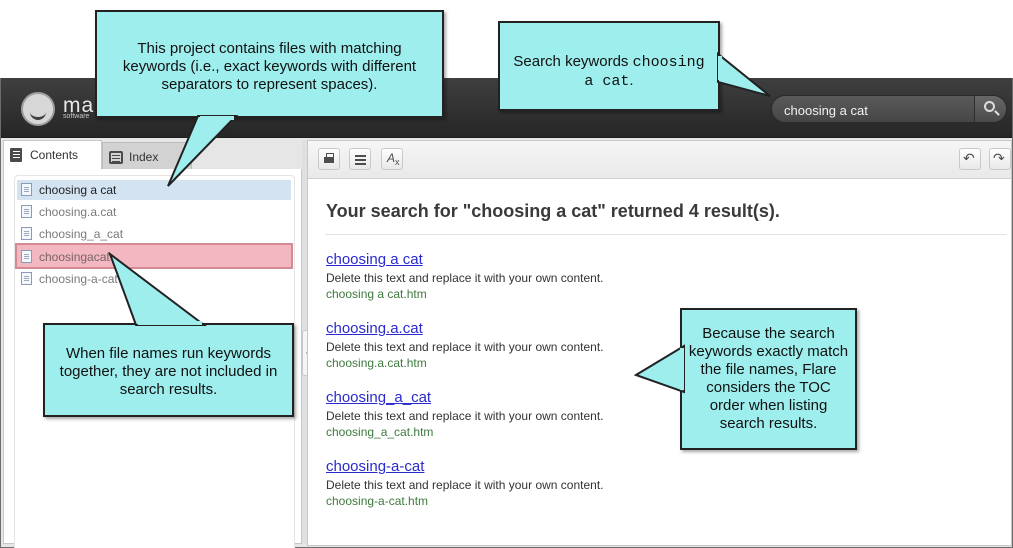  Describe the element at coordinates (81, 234) in the screenshot. I see `toc-item-label: choosing_a_cat` at that location.